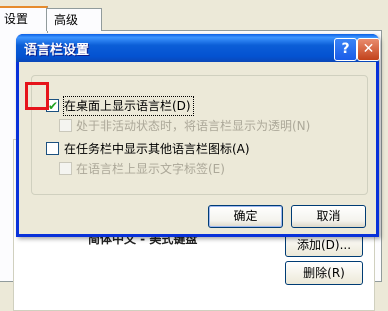 The height and width of the screenshot is (311, 388). What do you see at coordinates (65, 168) in the screenshot?
I see `text-labels-checkbox` at bounding box center [65, 168].